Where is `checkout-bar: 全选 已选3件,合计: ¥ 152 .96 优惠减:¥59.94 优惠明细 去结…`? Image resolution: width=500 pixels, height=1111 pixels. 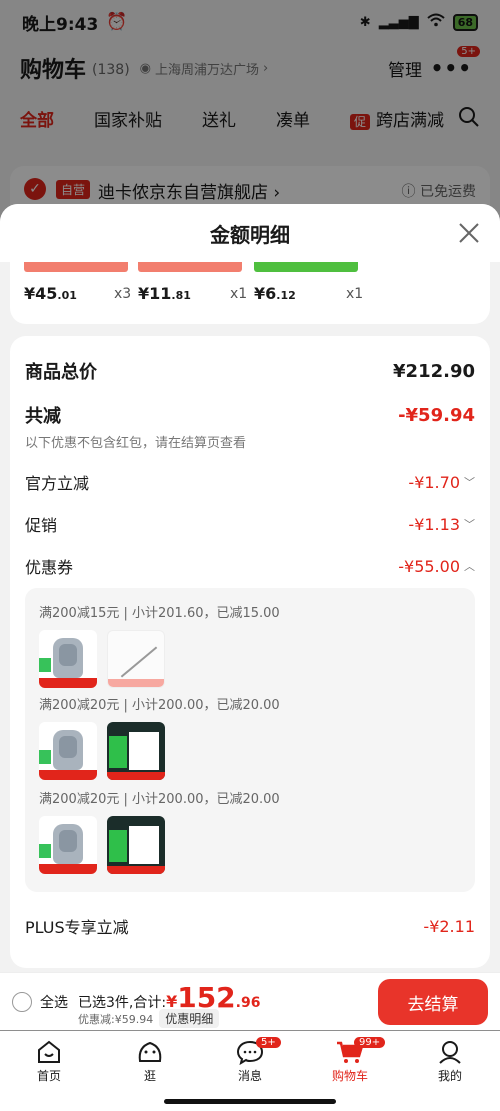 checkout-bar: 全选 已选3件,合计: ¥ 152 .96 优惠减:¥59.94 优惠明细 去结… is located at coordinates (250, 1001).